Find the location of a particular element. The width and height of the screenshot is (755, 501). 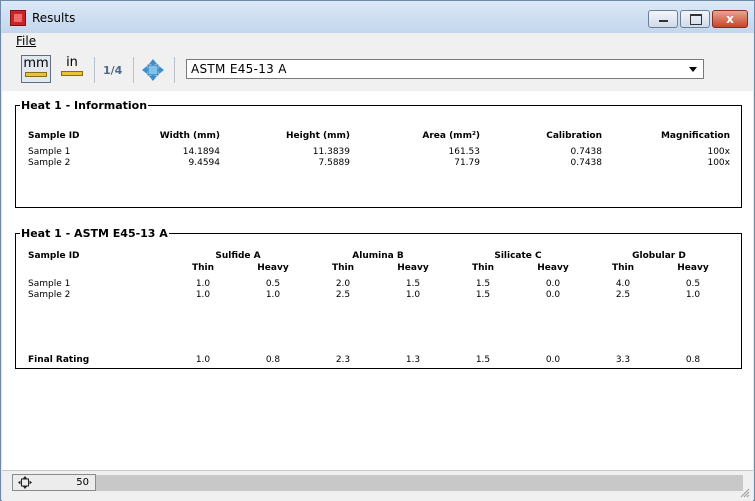

final-rating-value: 0.0 is located at coordinates (553, 360).